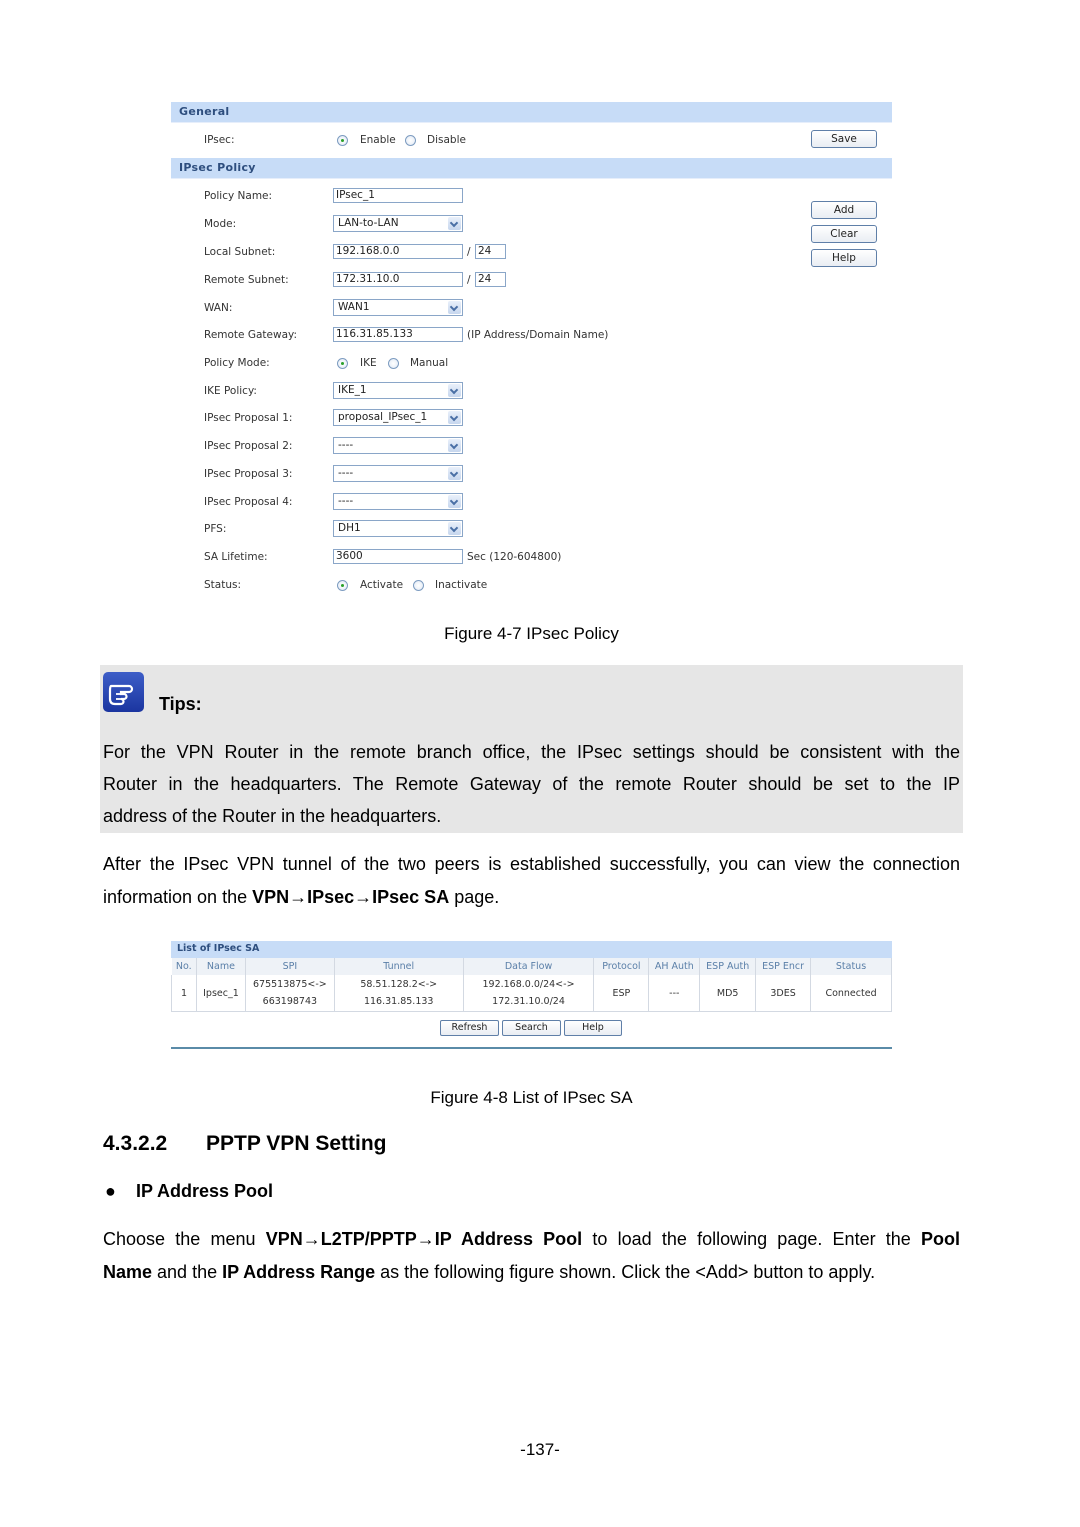 This screenshot has width=1080, height=1527. What do you see at coordinates (240, 252) in the screenshot?
I see `local-subnet-label: Local Subnet:` at bounding box center [240, 252].